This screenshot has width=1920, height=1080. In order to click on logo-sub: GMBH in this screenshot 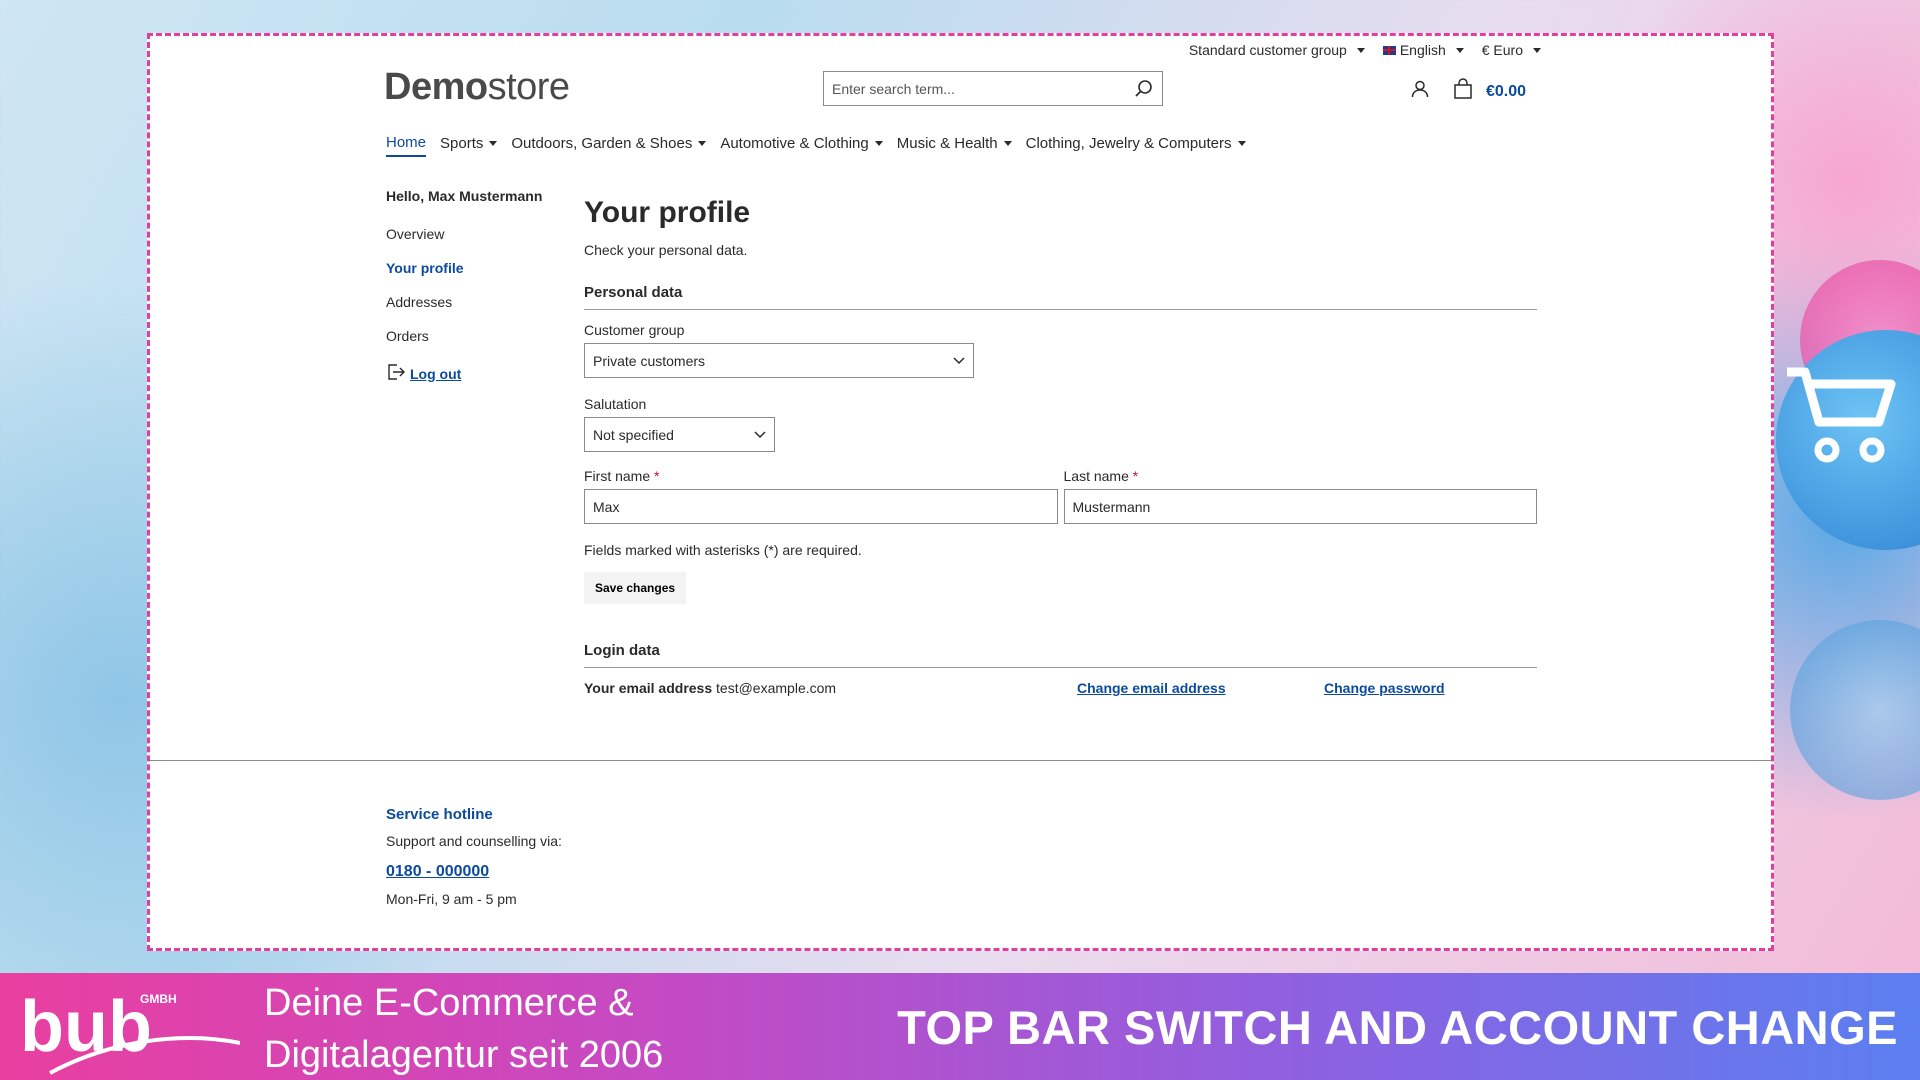, I will do `click(158, 999)`.